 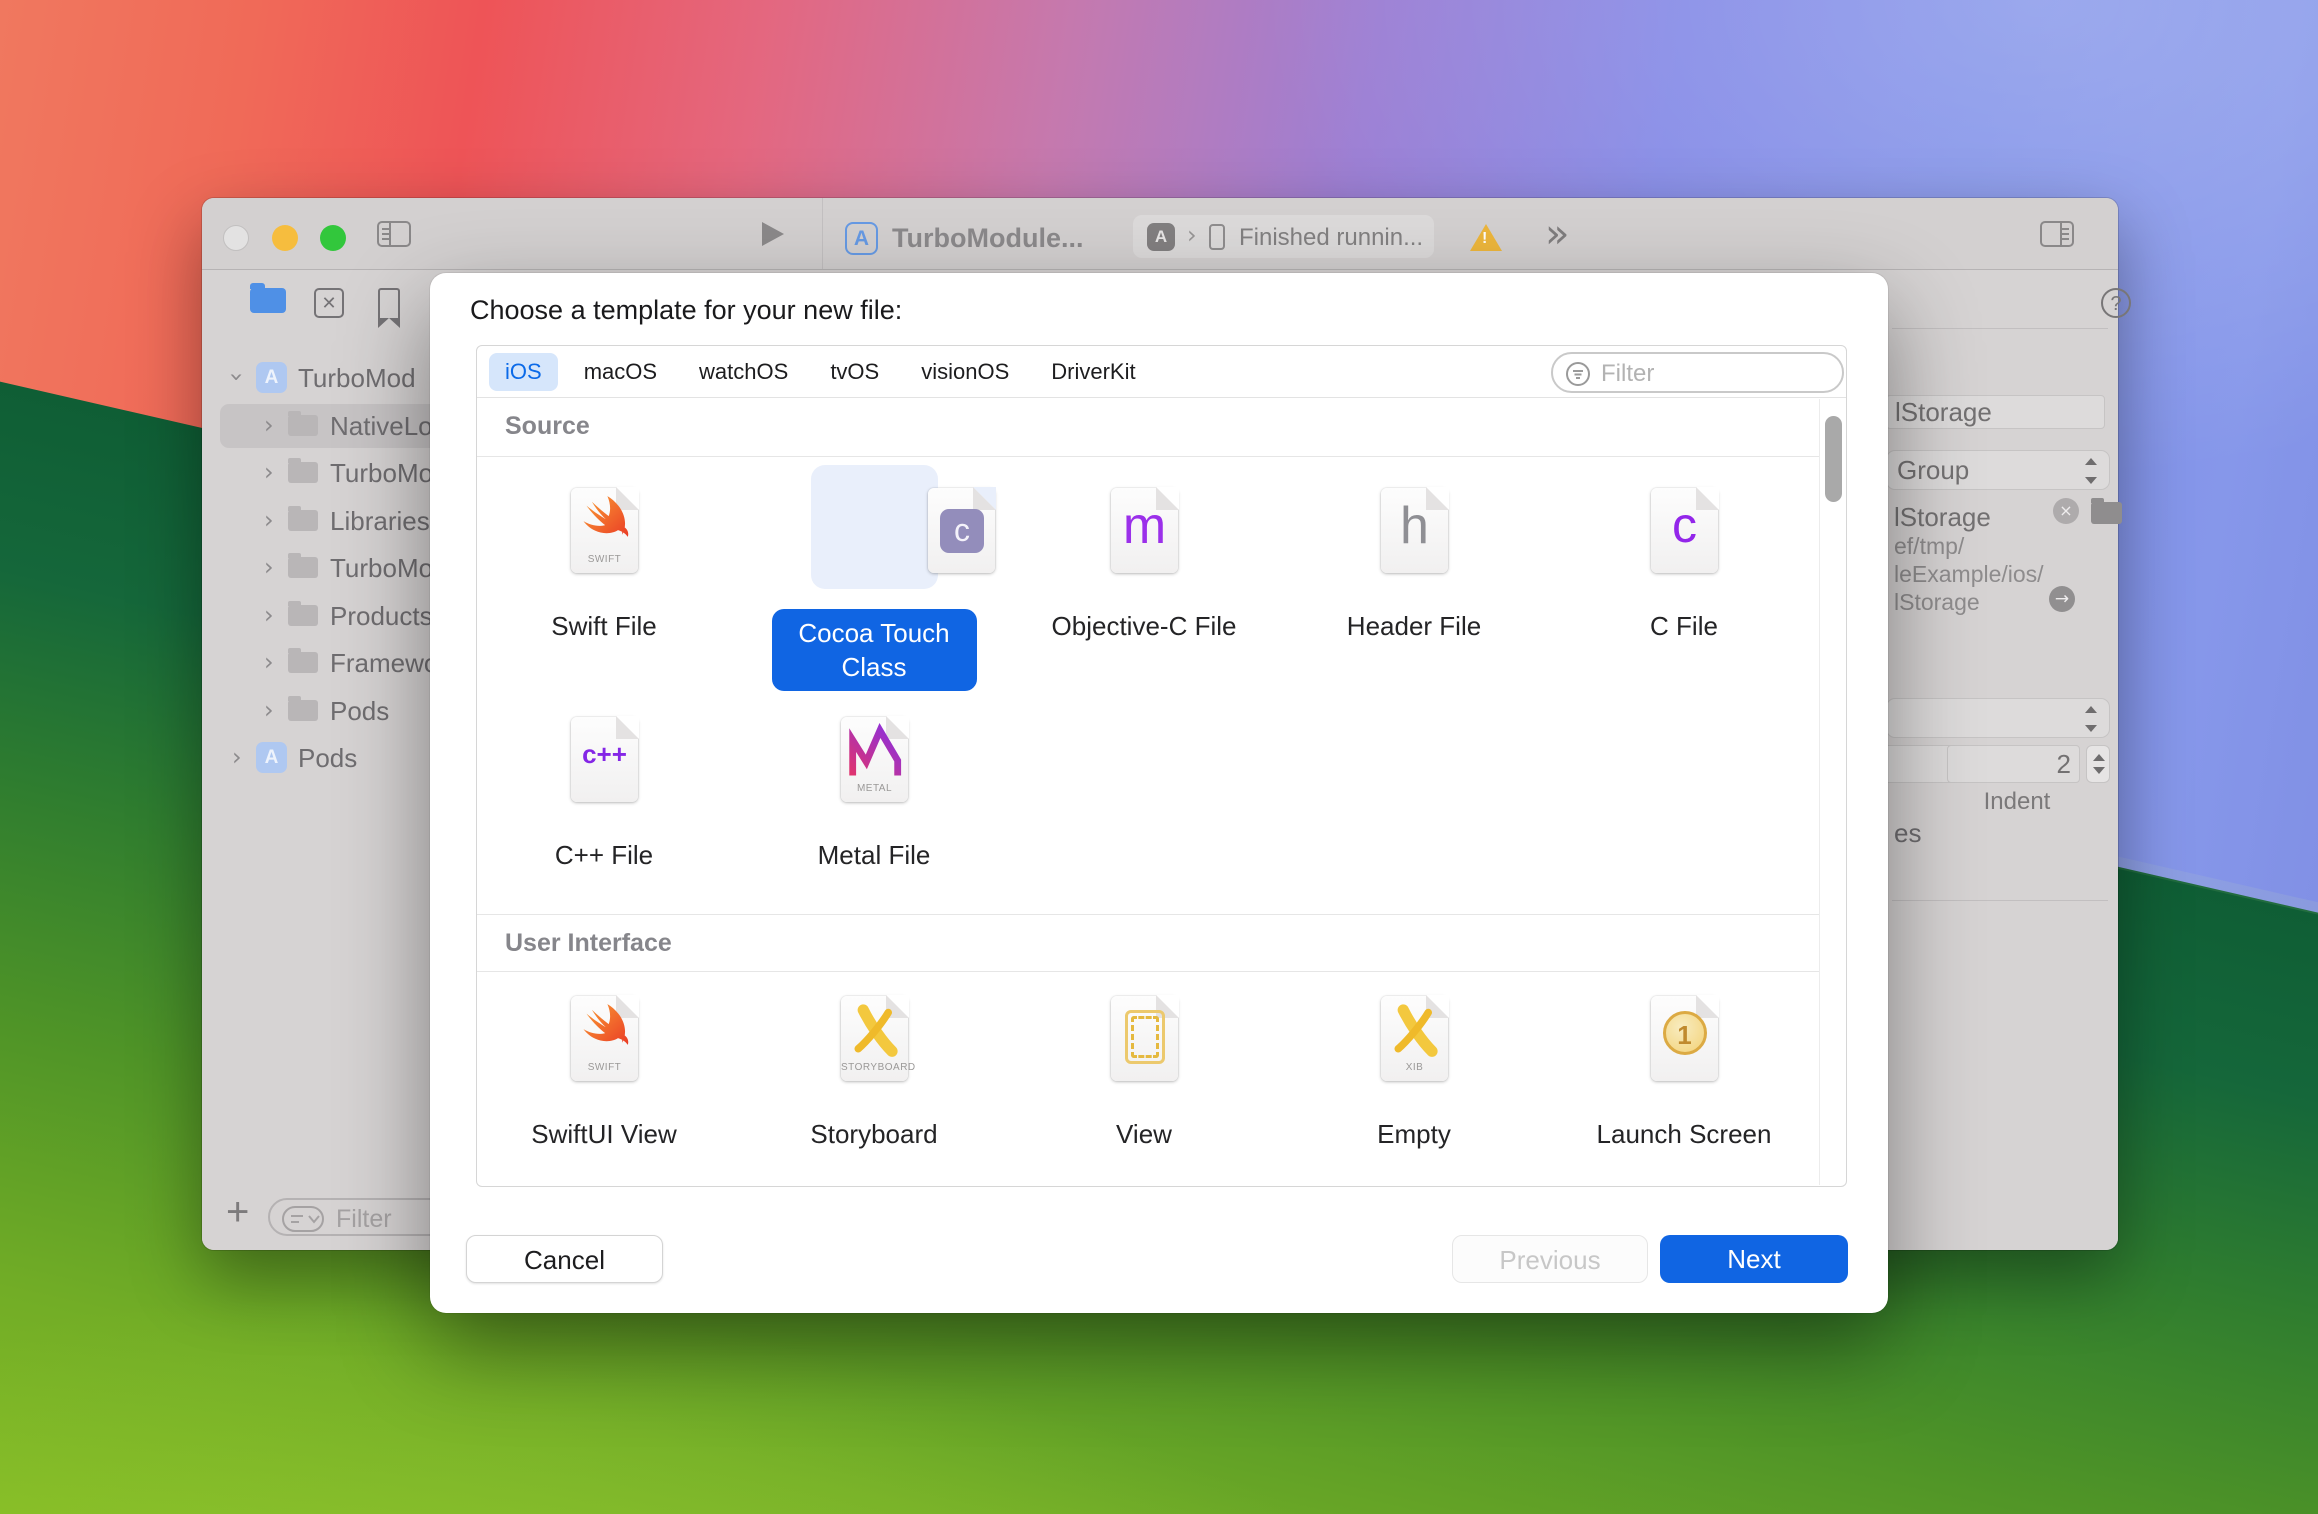 I want to click on template-label: Storyboard, so click(x=874, y=1134).